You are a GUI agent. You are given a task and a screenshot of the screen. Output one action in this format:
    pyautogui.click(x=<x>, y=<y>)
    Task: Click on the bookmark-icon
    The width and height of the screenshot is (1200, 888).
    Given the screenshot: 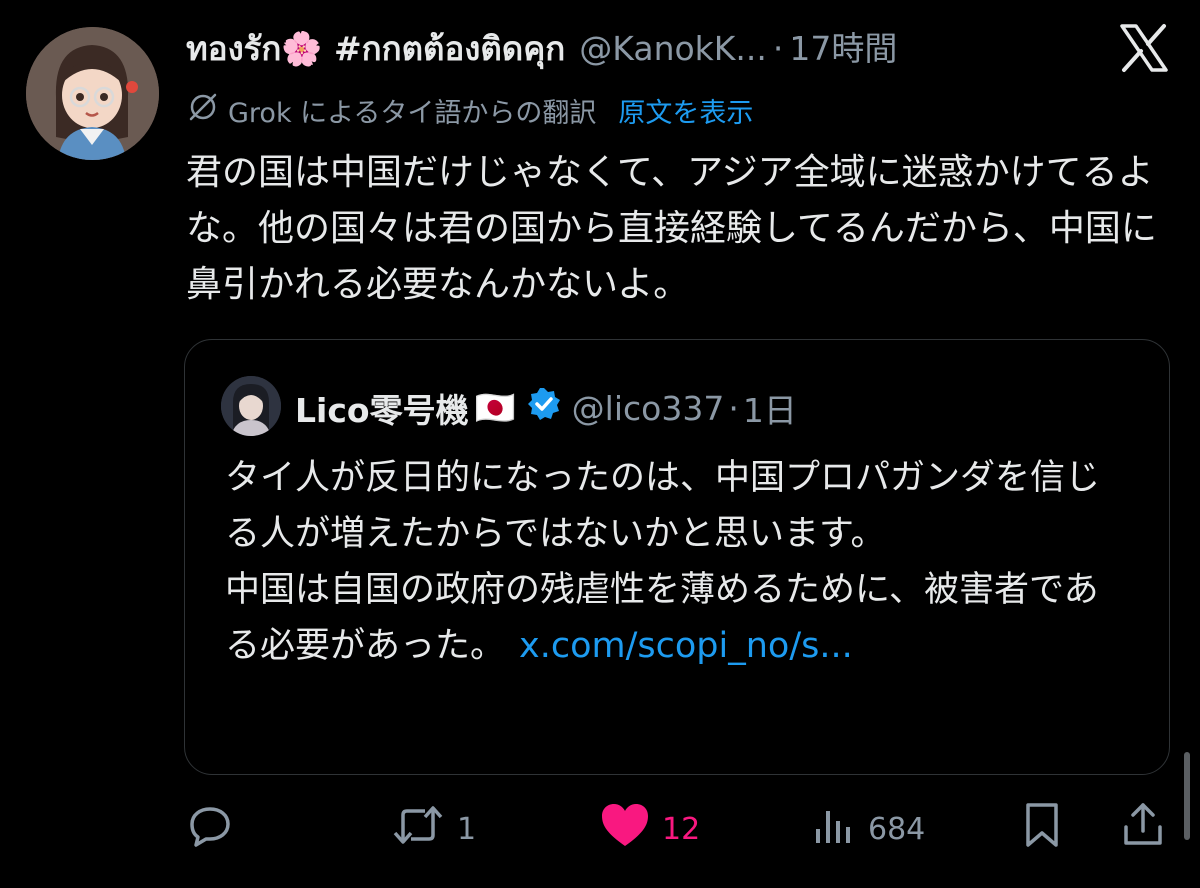 What is the action you would take?
    pyautogui.click(x=1042, y=829)
    